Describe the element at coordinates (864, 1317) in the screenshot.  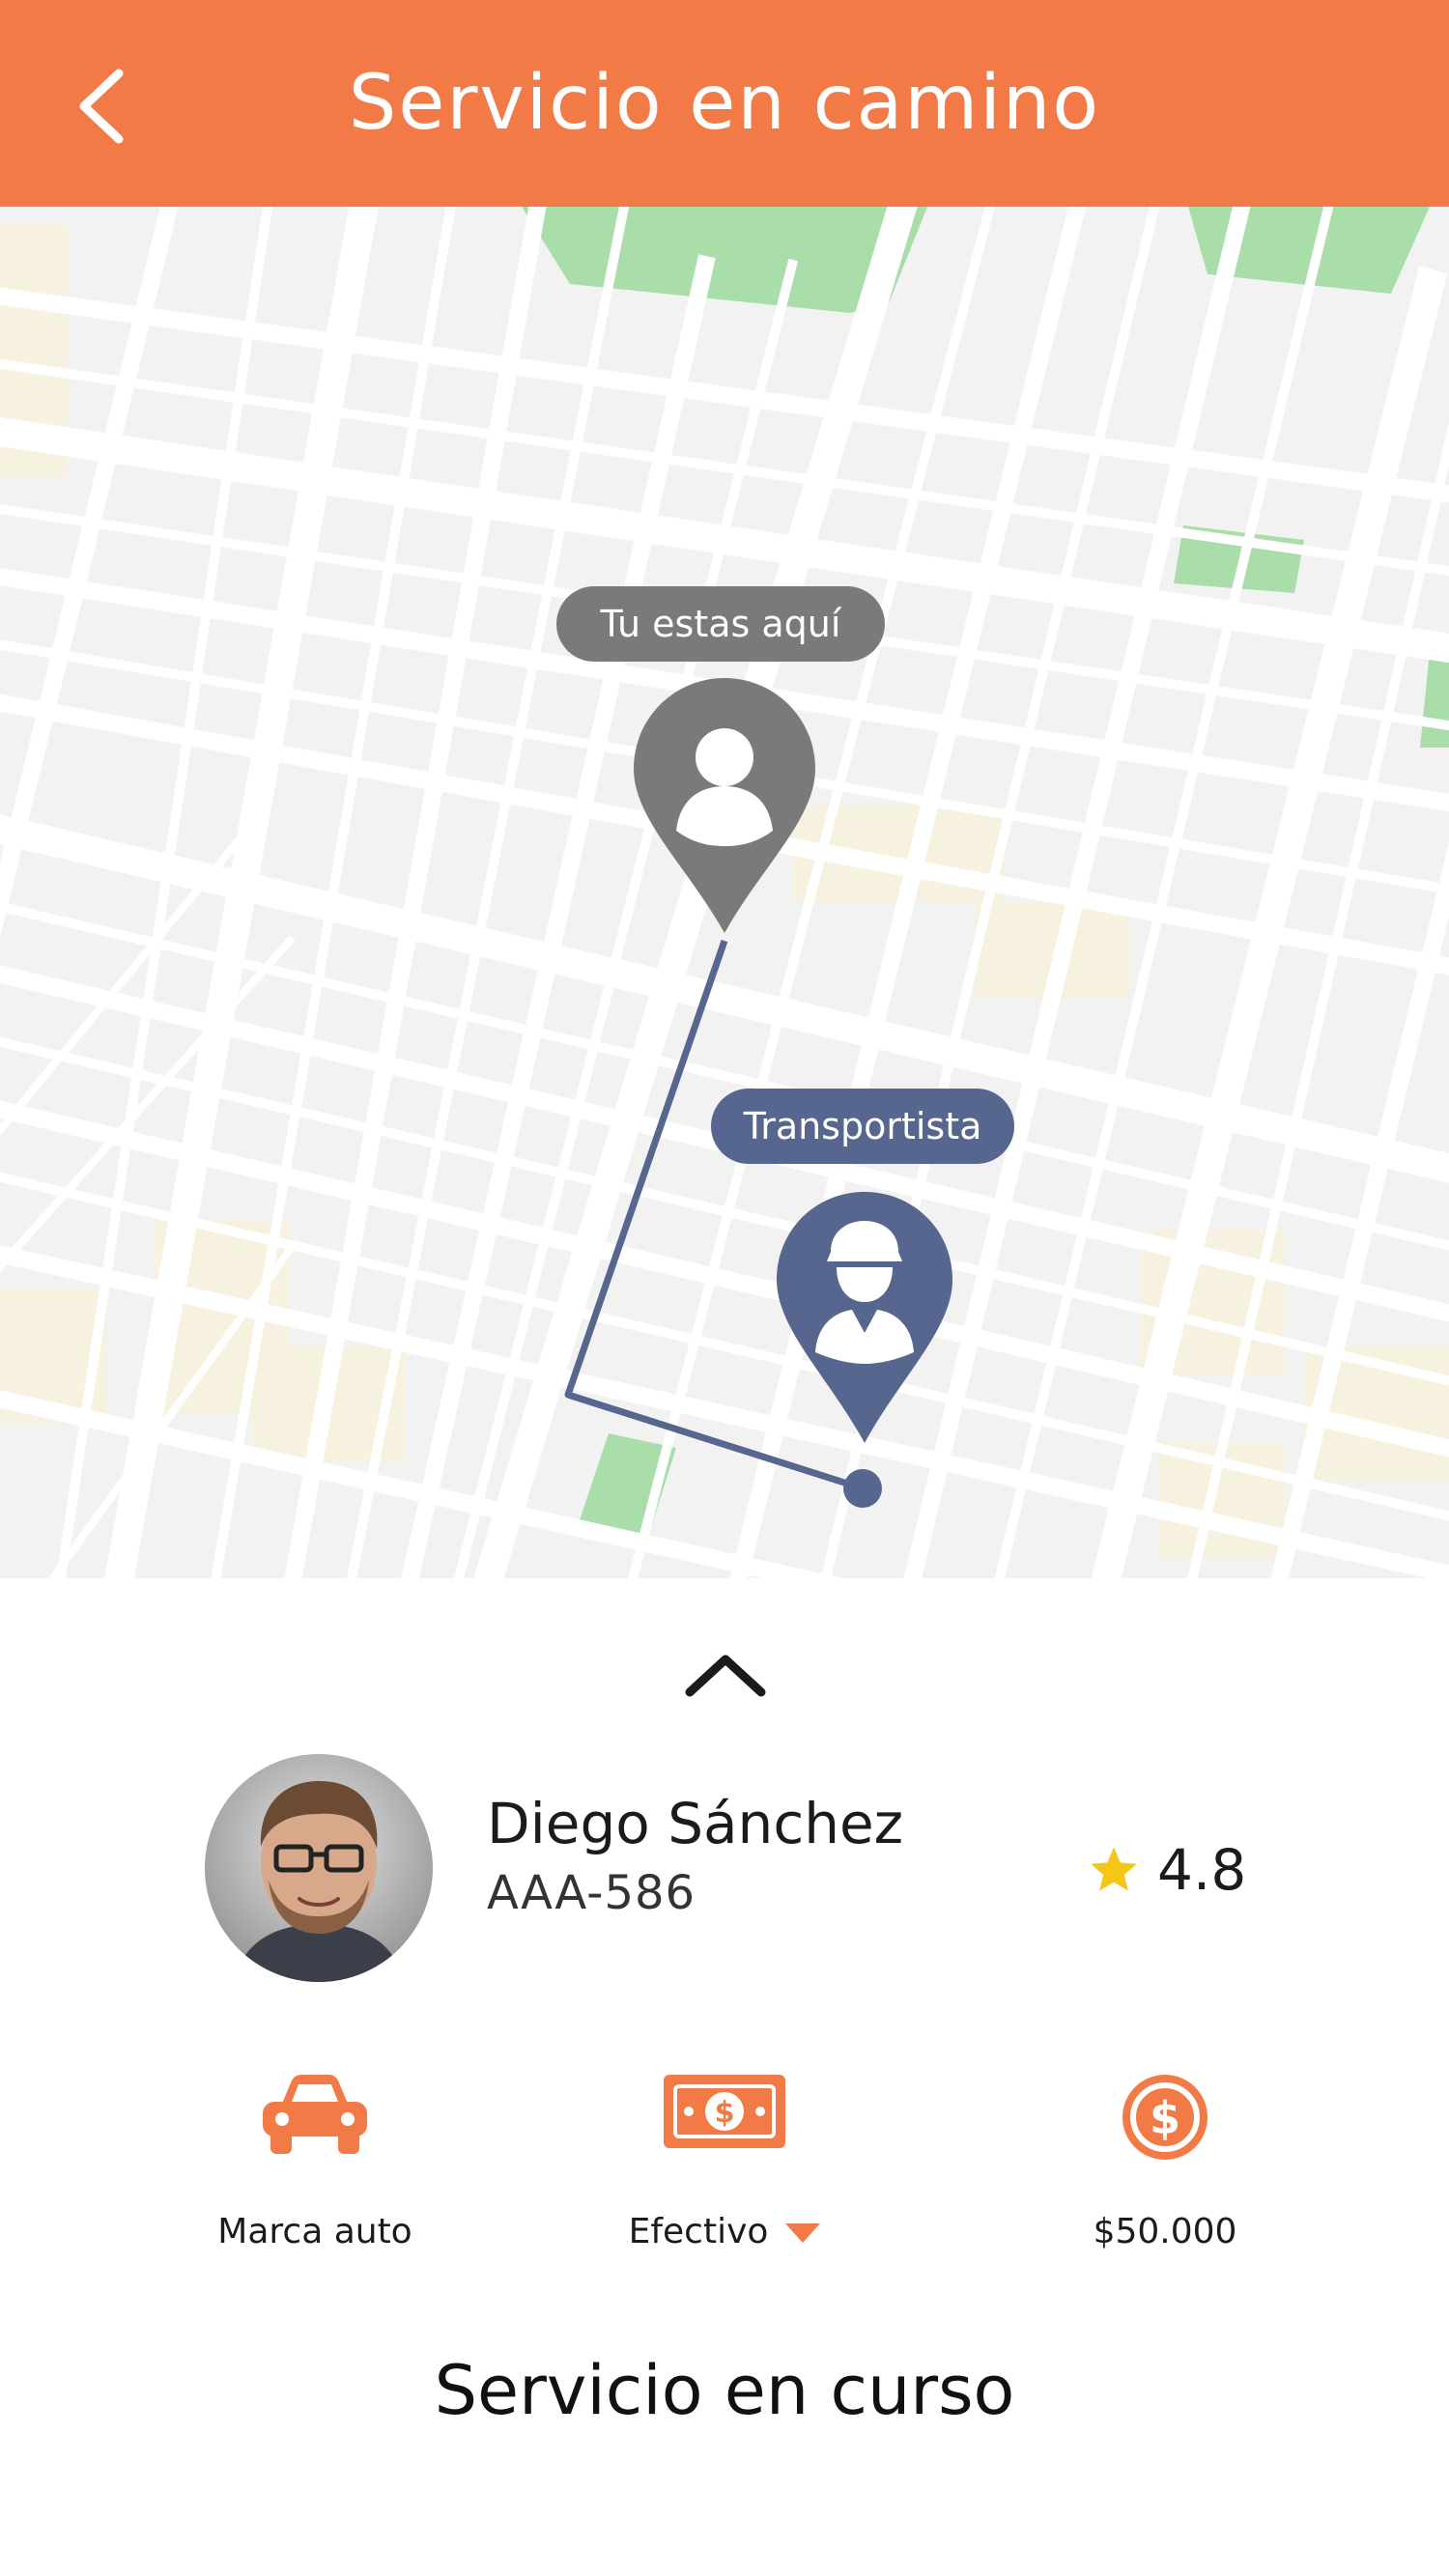
I see `driver-location-pin-icon` at that location.